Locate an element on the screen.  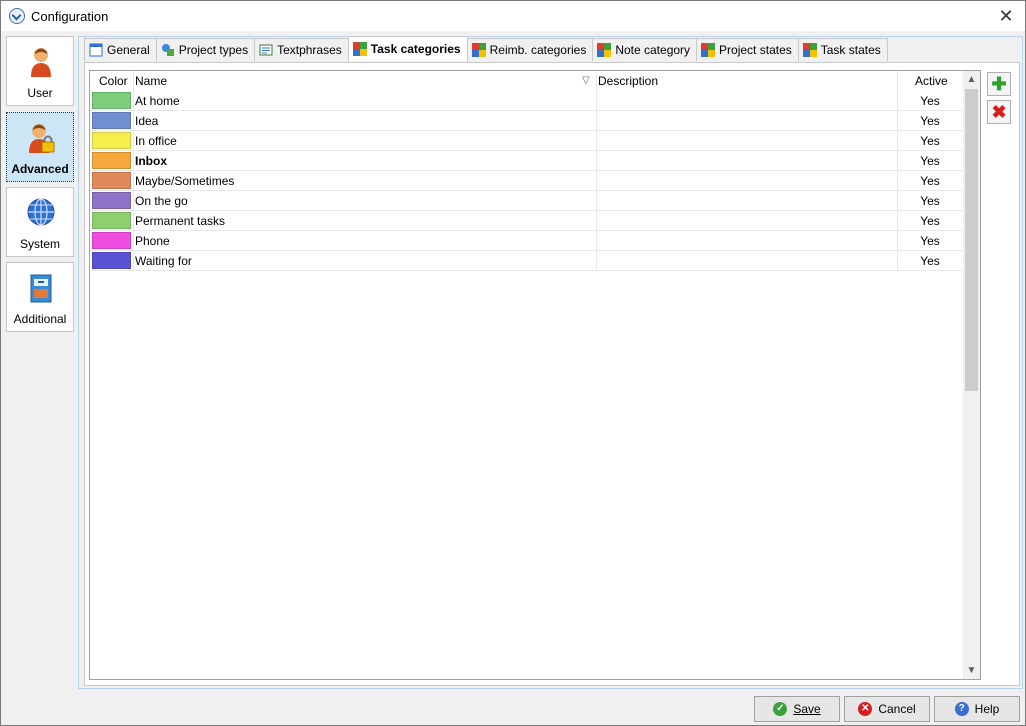
scrollbar-thumb is located at coordinates (971, 240).